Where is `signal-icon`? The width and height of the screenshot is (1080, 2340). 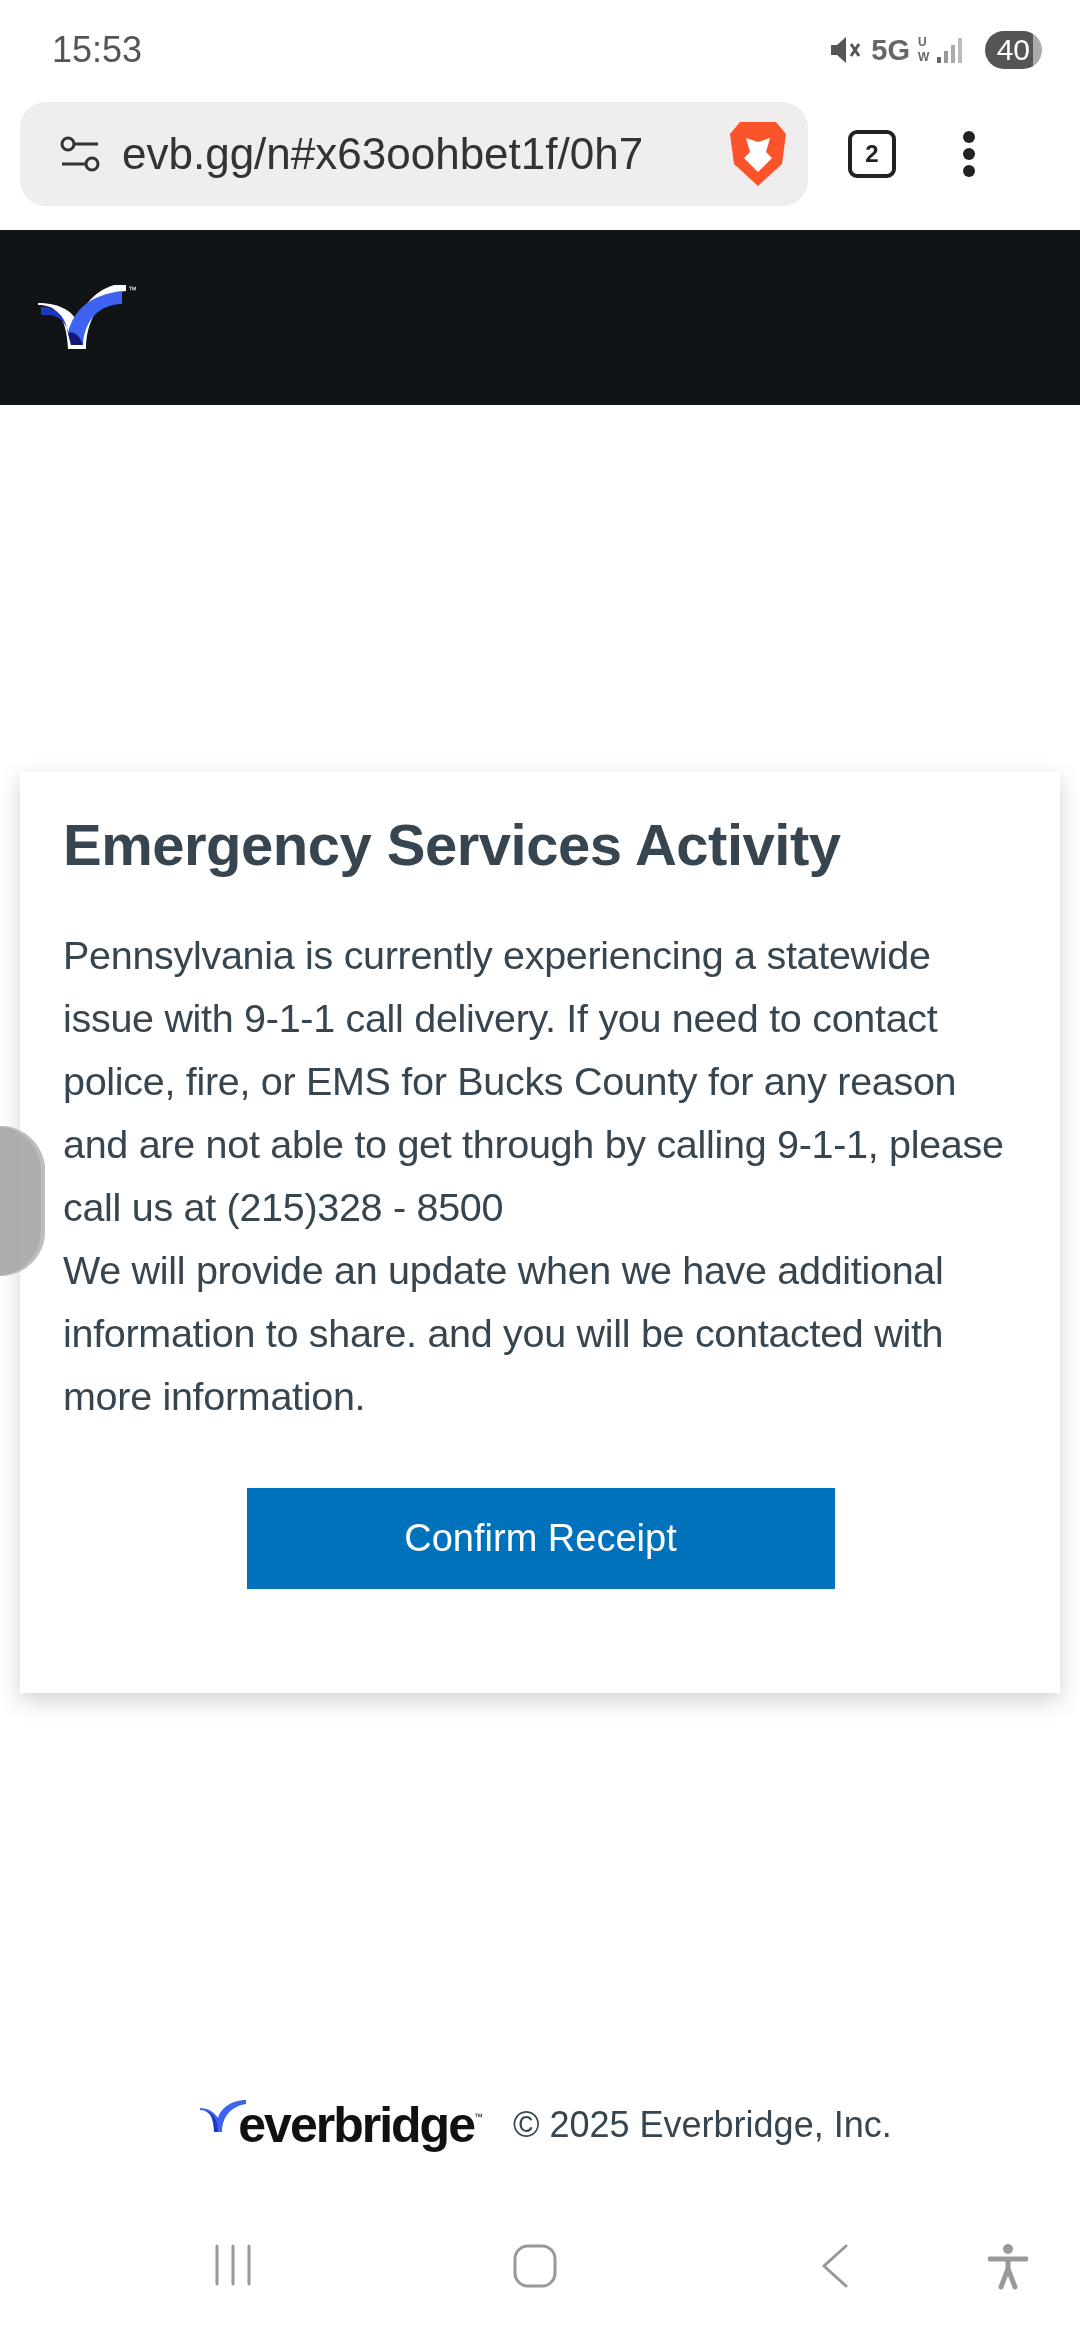
signal-icon is located at coordinates (949, 50).